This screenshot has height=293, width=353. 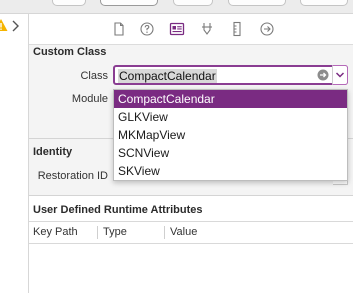 What do you see at coordinates (267, 29) in the screenshot?
I see `connections-inspector-icon` at bounding box center [267, 29].